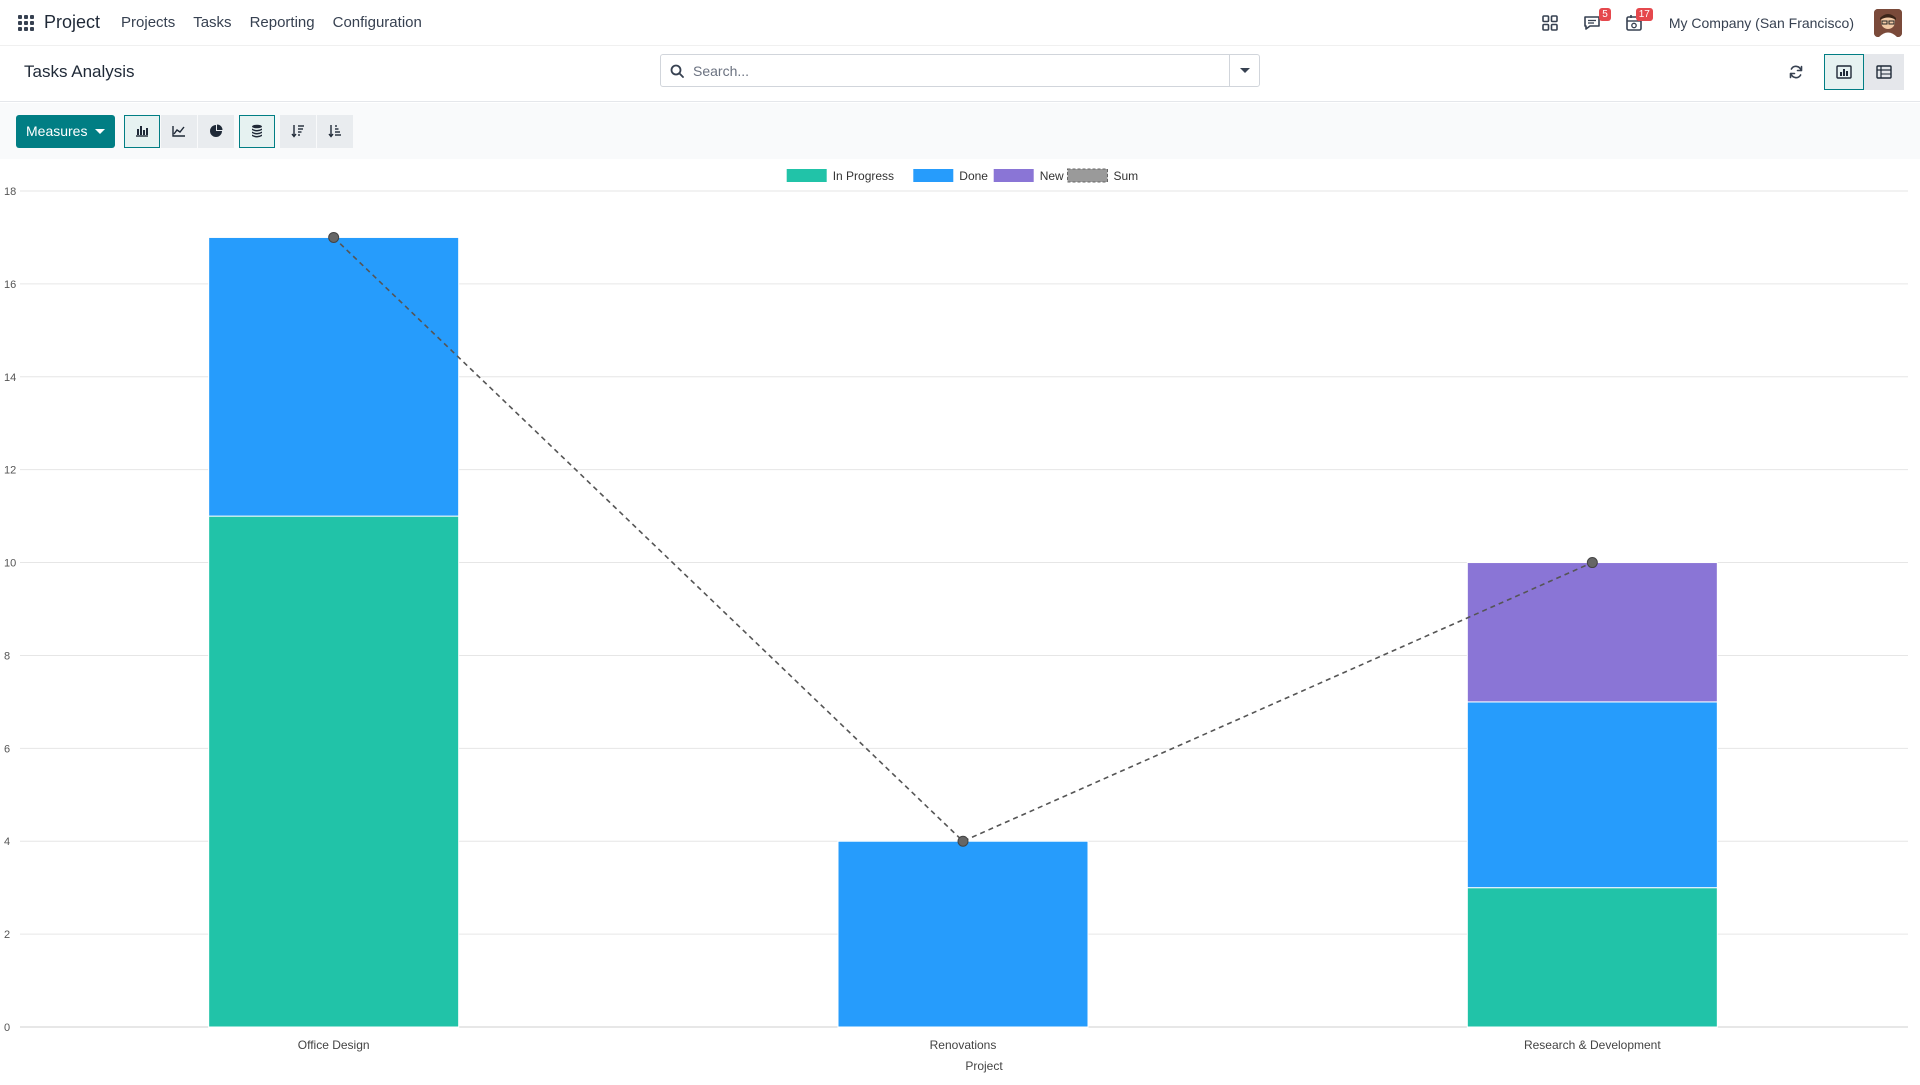 The width and height of the screenshot is (1920, 1085). I want to click on control-panel: Tasks Analysis, so click(960, 74).